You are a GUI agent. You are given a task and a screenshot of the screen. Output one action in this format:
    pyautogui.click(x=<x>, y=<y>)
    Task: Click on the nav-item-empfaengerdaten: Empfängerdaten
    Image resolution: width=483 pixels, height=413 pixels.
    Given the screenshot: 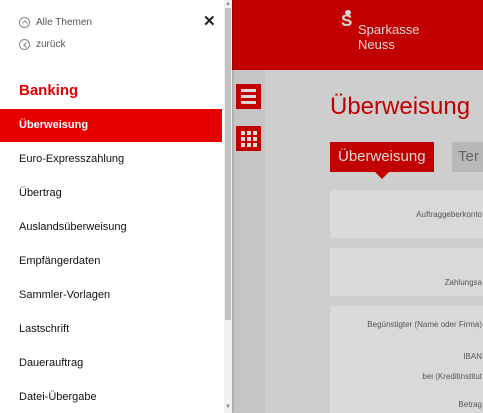 What is the action you would take?
    pyautogui.click(x=111, y=261)
    